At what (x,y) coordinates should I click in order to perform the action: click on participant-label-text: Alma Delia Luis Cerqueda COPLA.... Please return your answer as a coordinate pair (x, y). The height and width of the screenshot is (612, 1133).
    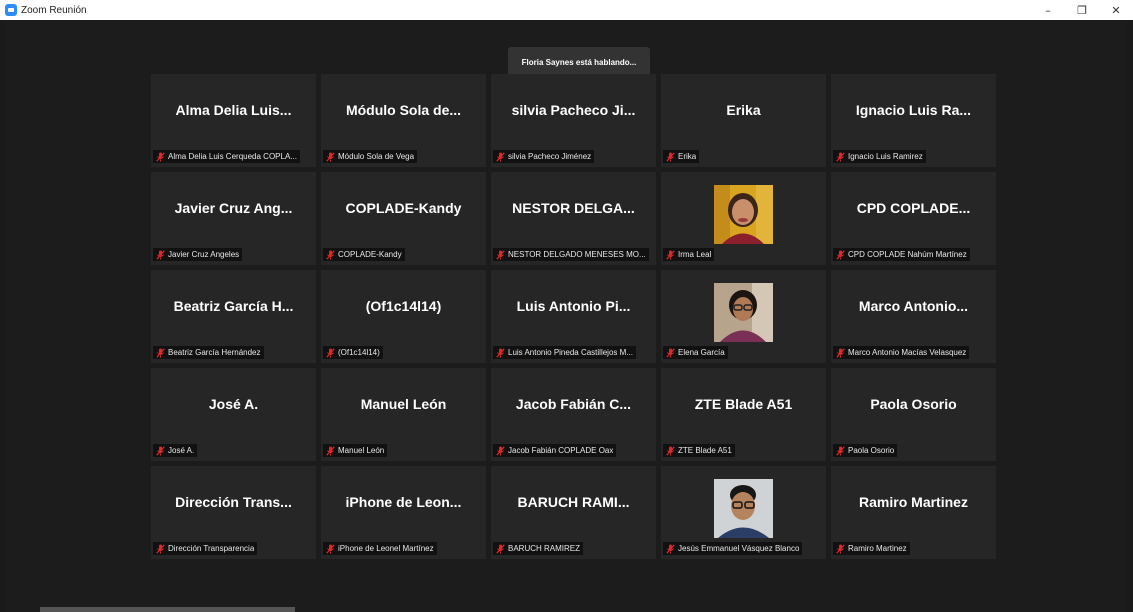
    Looking at the image, I should click on (232, 156).